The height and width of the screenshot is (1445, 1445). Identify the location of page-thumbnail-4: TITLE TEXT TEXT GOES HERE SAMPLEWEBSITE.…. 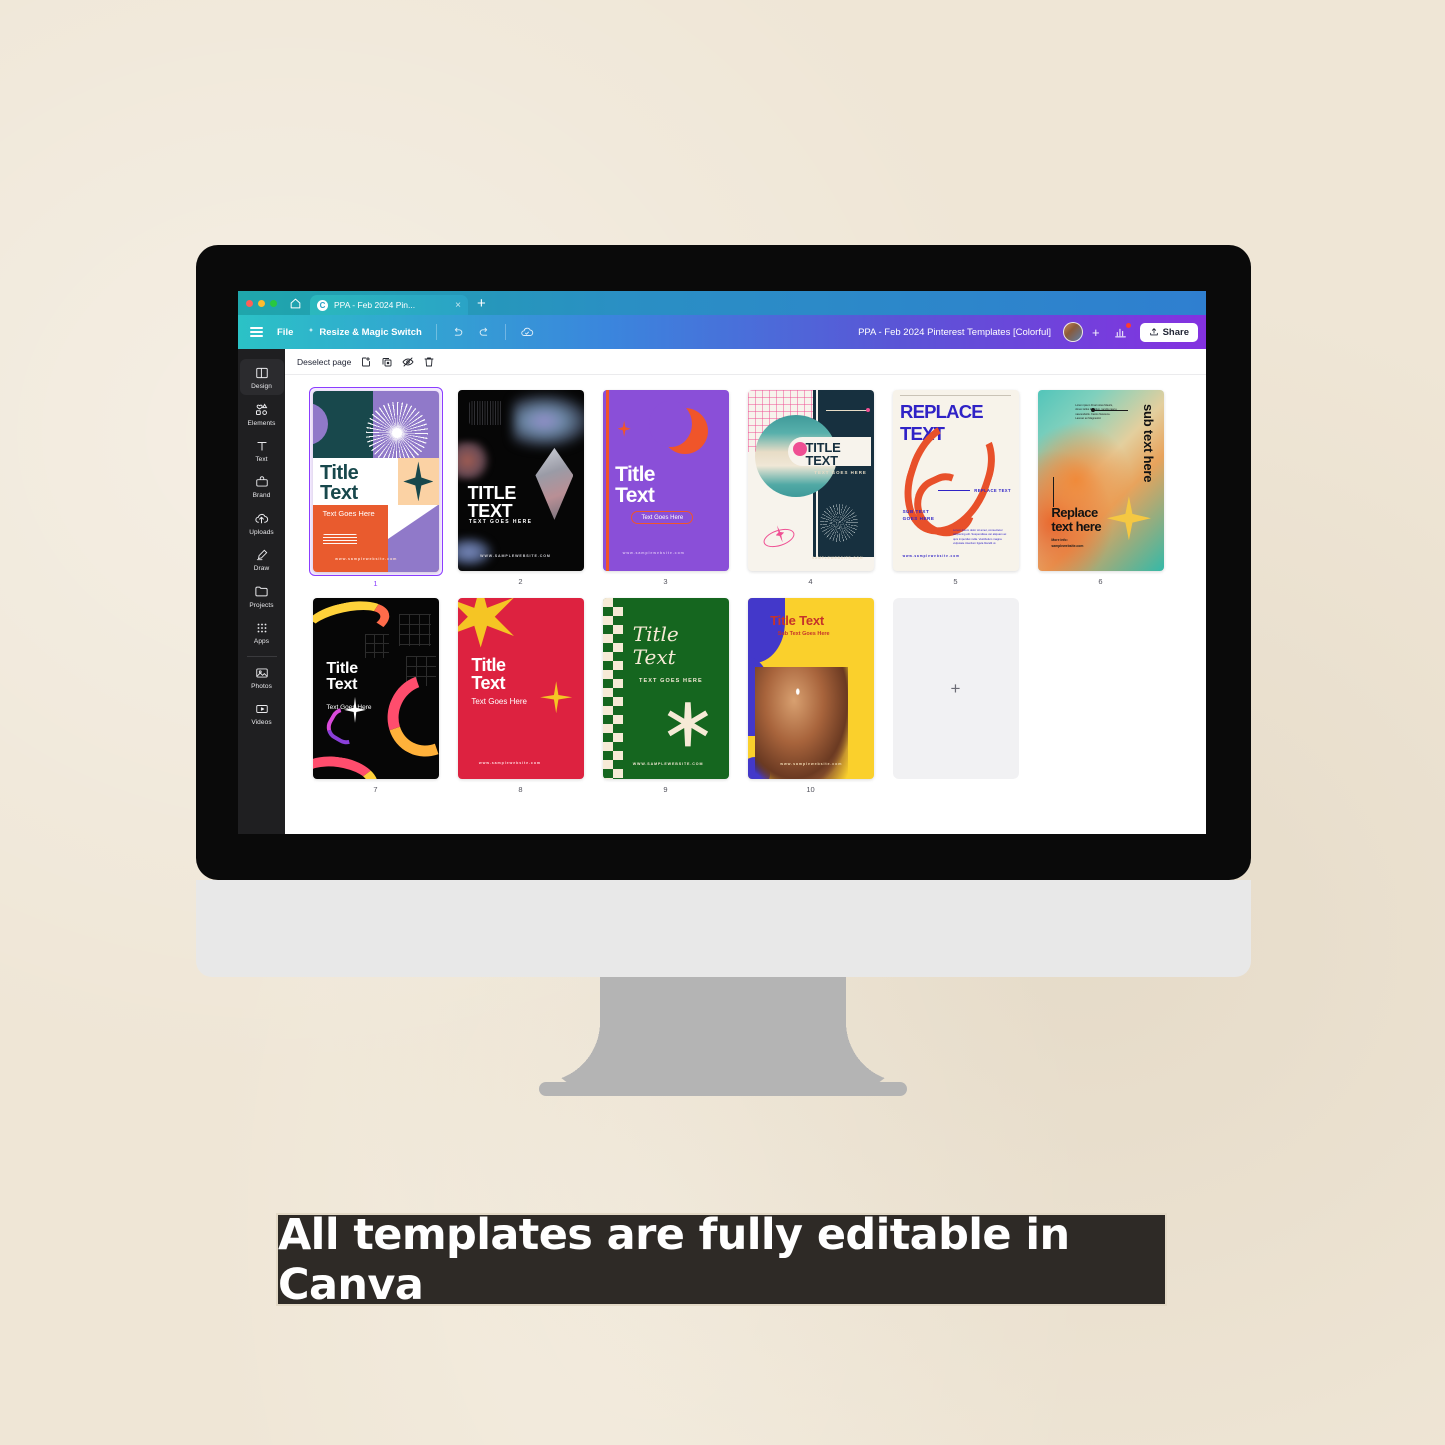
(810, 487).